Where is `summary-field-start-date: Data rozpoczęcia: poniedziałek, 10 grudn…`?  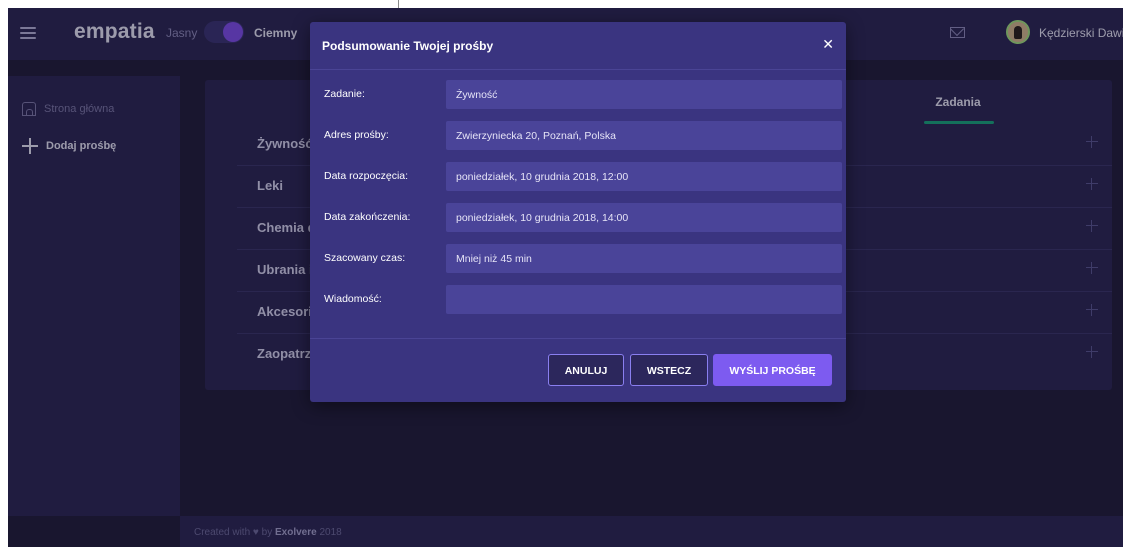 summary-field-start-date: Data rozpoczęcia: poniedziałek, 10 grudn… is located at coordinates (578, 178).